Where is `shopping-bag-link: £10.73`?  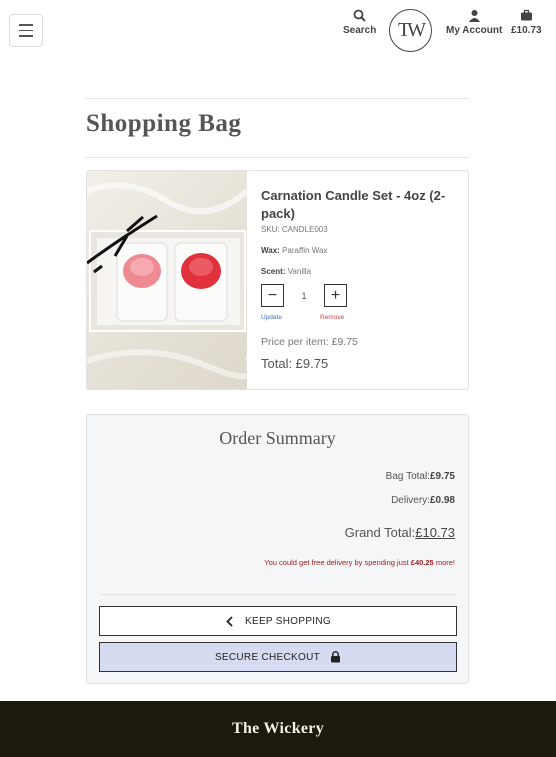
shopping-bag-link: £10.73 is located at coordinates (526, 22).